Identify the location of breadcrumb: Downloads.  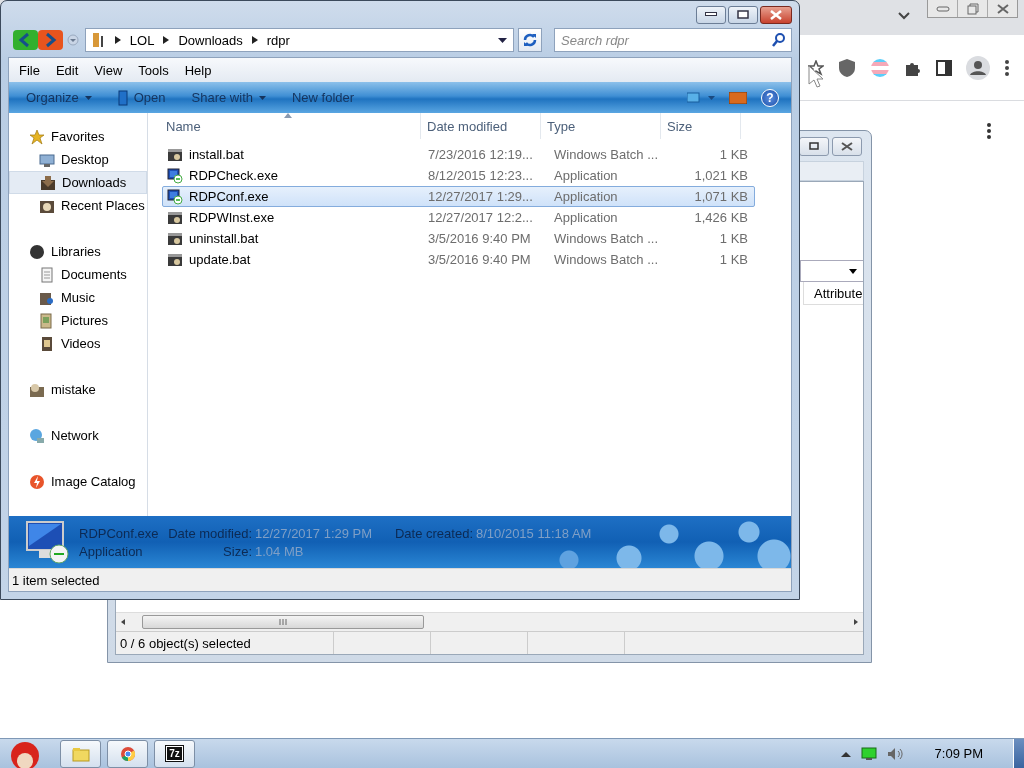
(210, 40).